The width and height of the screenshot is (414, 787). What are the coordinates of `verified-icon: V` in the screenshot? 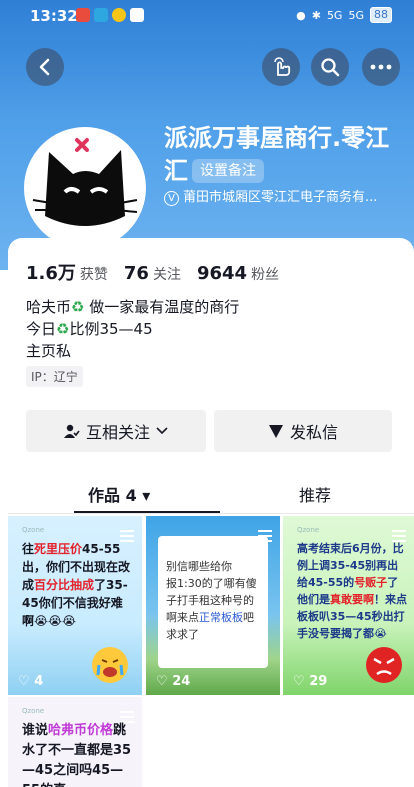 It's located at (171, 198).